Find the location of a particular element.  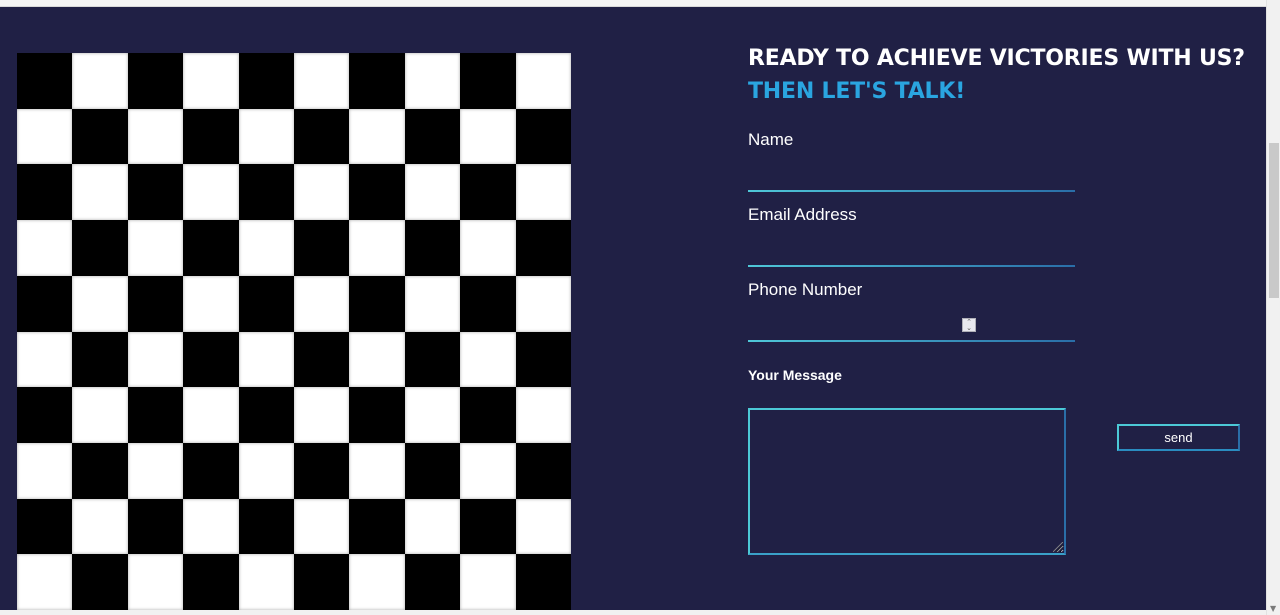

horizontal-scroll-track is located at coordinates (633, 612).